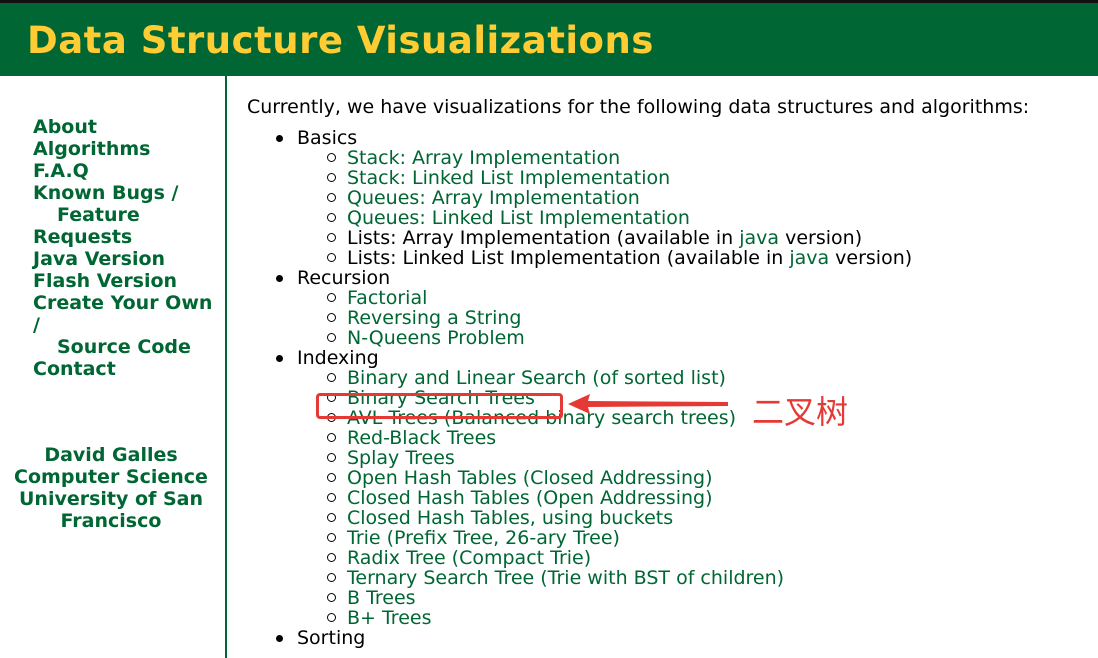 The height and width of the screenshot is (658, 1098). I want to click on queue-linked-list-link: Queues: Linked List Implementation, so click(518, 218).